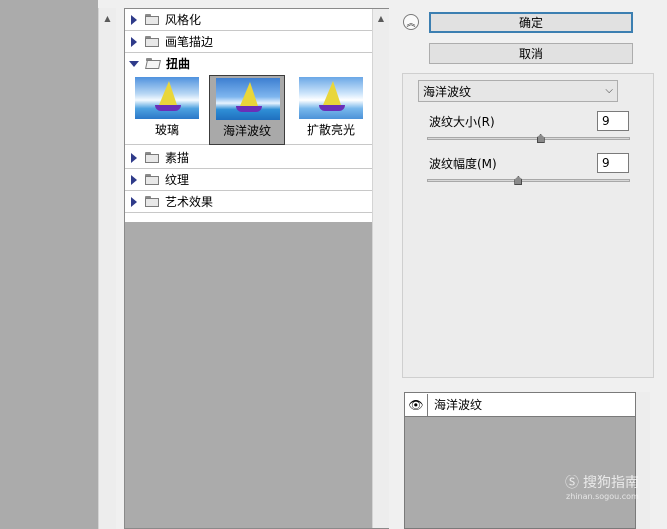 The height and width of the screenshot is (529, 667). What do you see at coordinates (246, 131) in the screenshot?
I see `thumb-label: 海洋波纹` at bounding box center [246, 131].